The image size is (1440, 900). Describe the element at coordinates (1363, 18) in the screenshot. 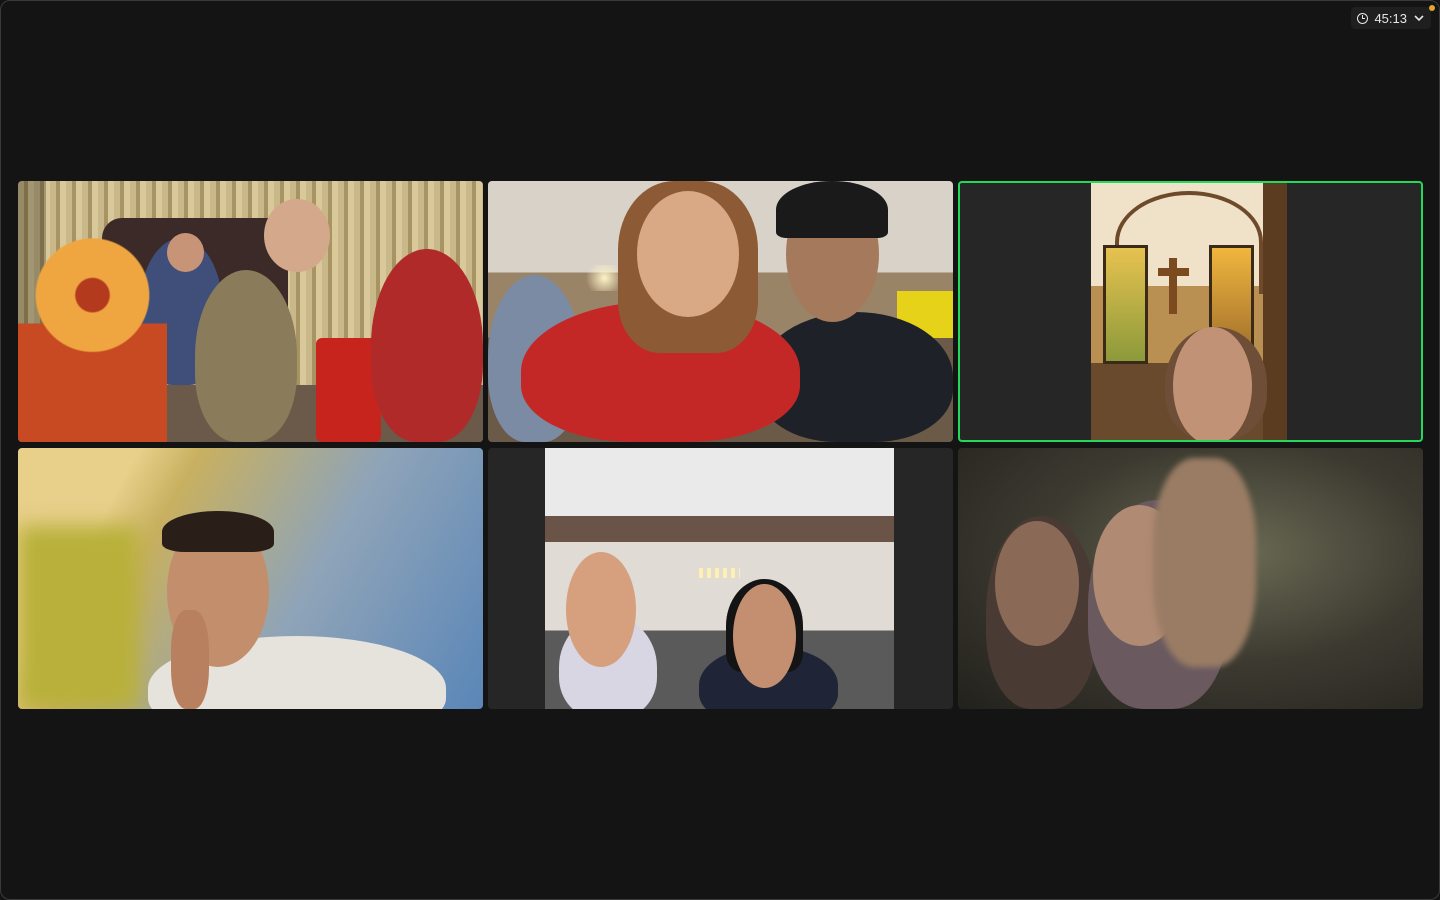

I see `clock-icon` at that location.